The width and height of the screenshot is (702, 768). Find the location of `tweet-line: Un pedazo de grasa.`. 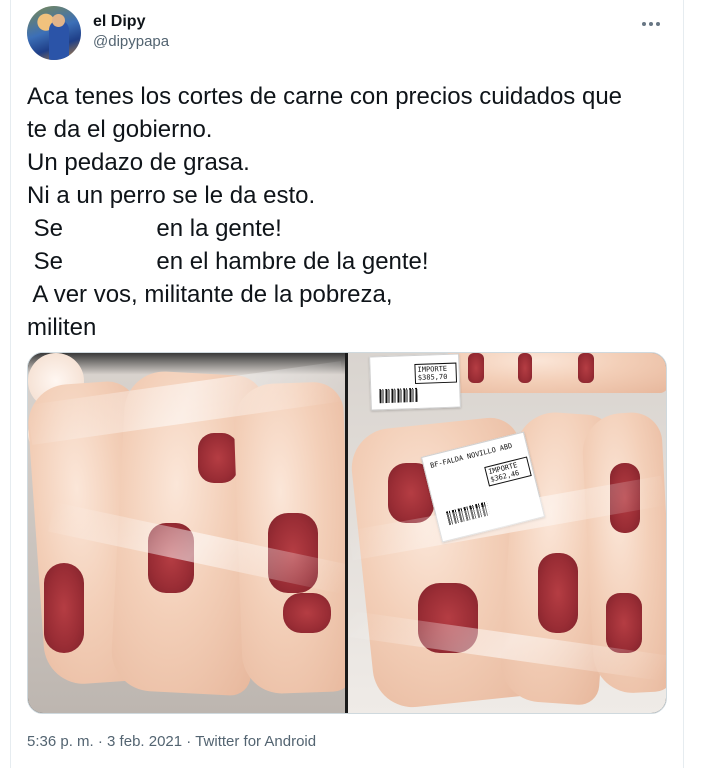

tweet-line: Un pedazo de grasa. is located at coordinates (138, 162).